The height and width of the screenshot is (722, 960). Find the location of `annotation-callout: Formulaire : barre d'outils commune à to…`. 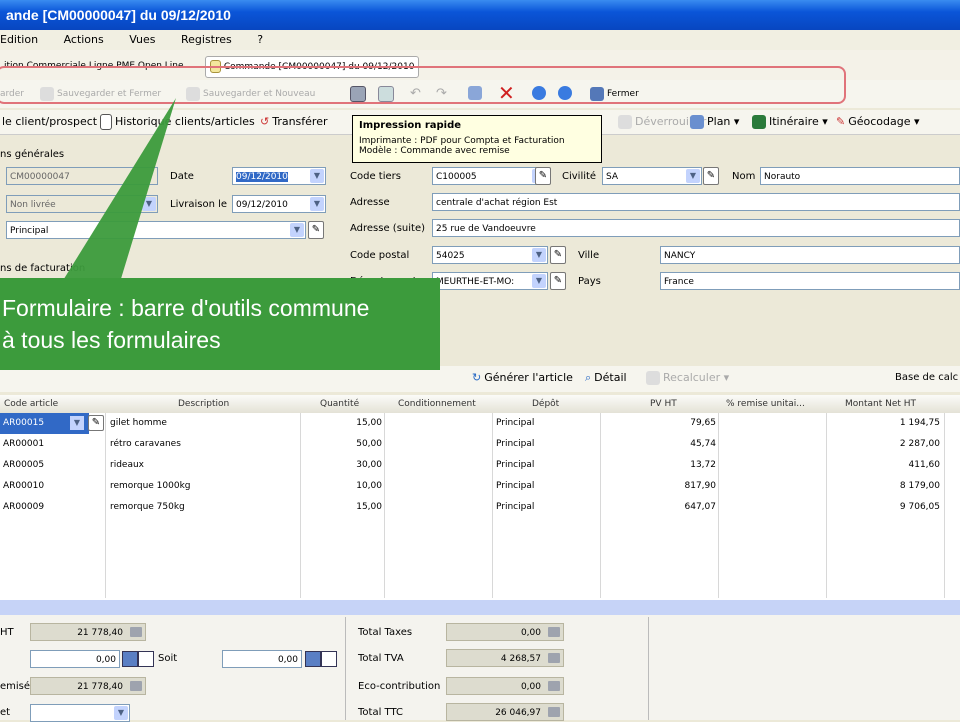

annotation-callout: Formulaire : barre d'outils commune à to… is located at coordinates (220, 324).